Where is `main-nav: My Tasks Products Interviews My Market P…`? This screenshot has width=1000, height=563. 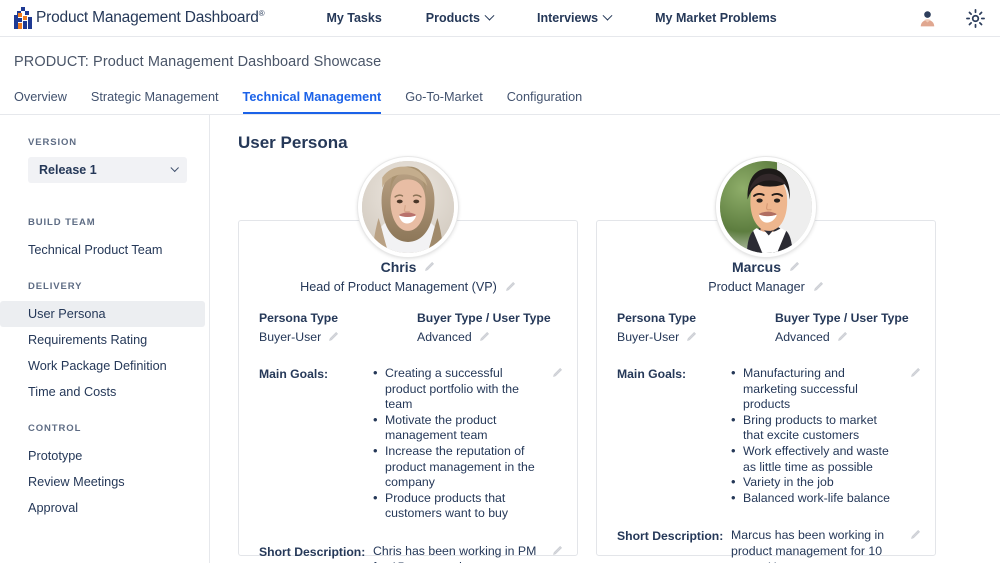
main-nav: My Tasks Products Interviews My Market P… is located at coordinates (551, 17).